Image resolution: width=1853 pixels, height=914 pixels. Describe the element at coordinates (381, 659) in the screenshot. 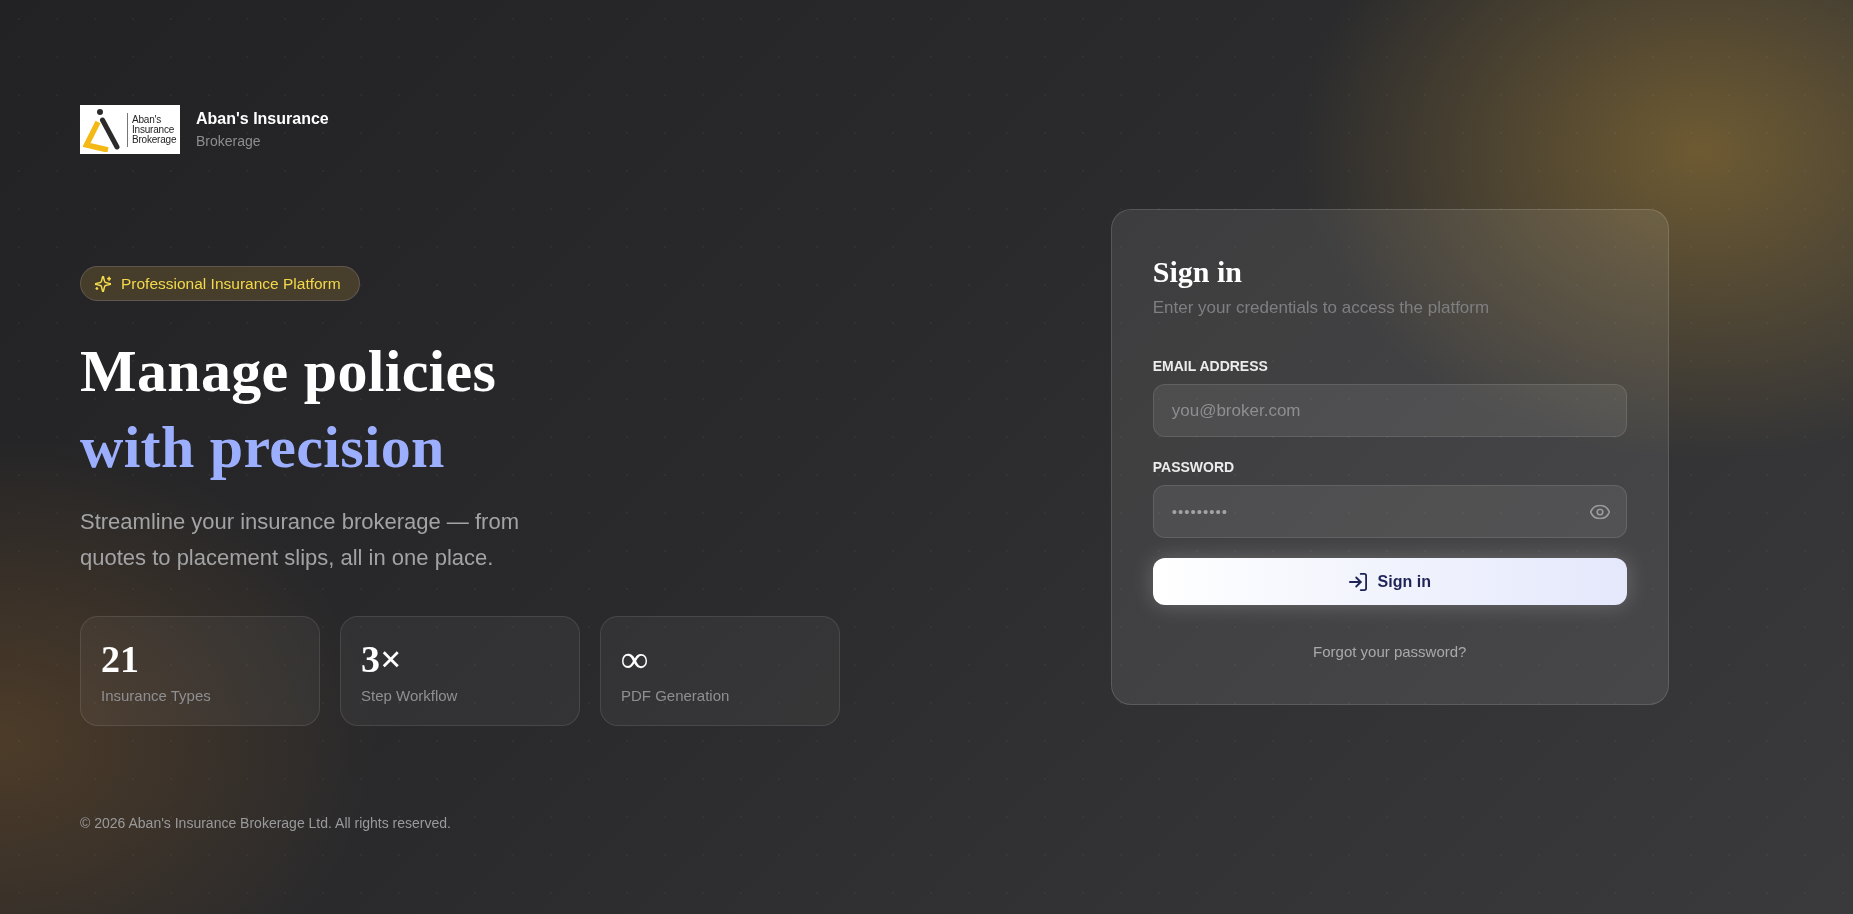

I see `stat-value: 3×` at that location.